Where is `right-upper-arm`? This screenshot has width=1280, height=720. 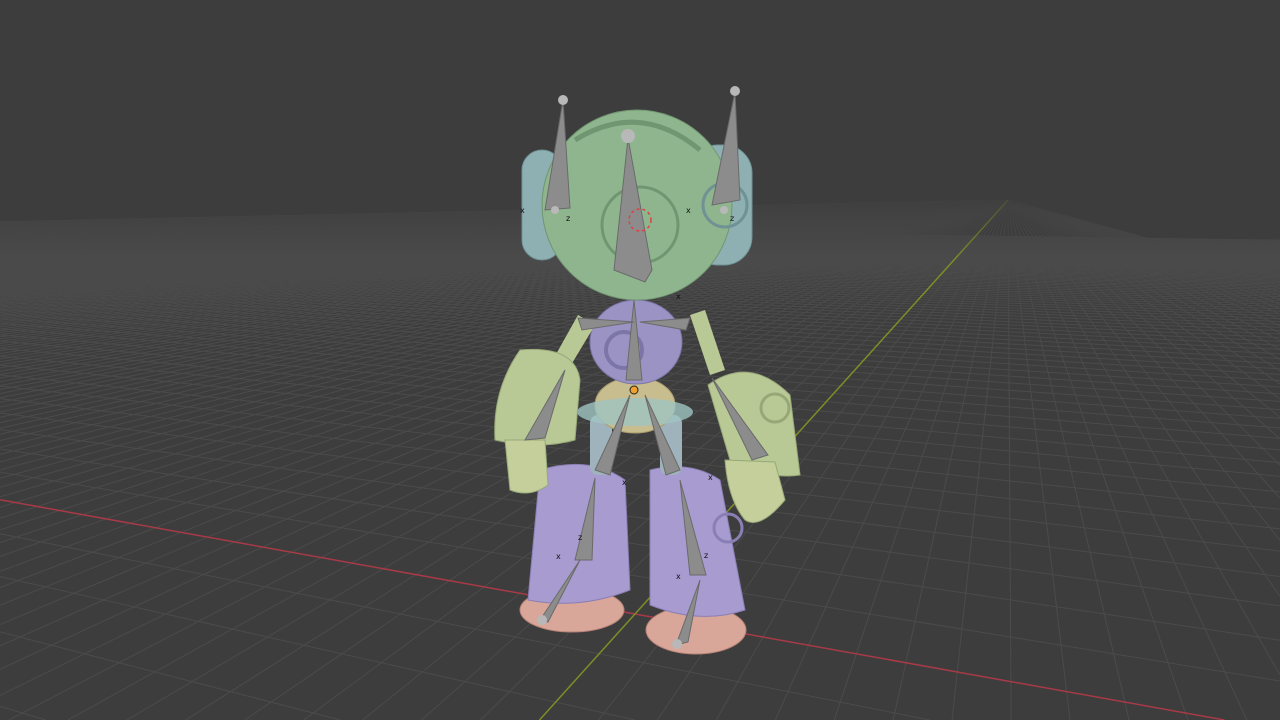 right-upper-arm is located at coordinates (707, 342).